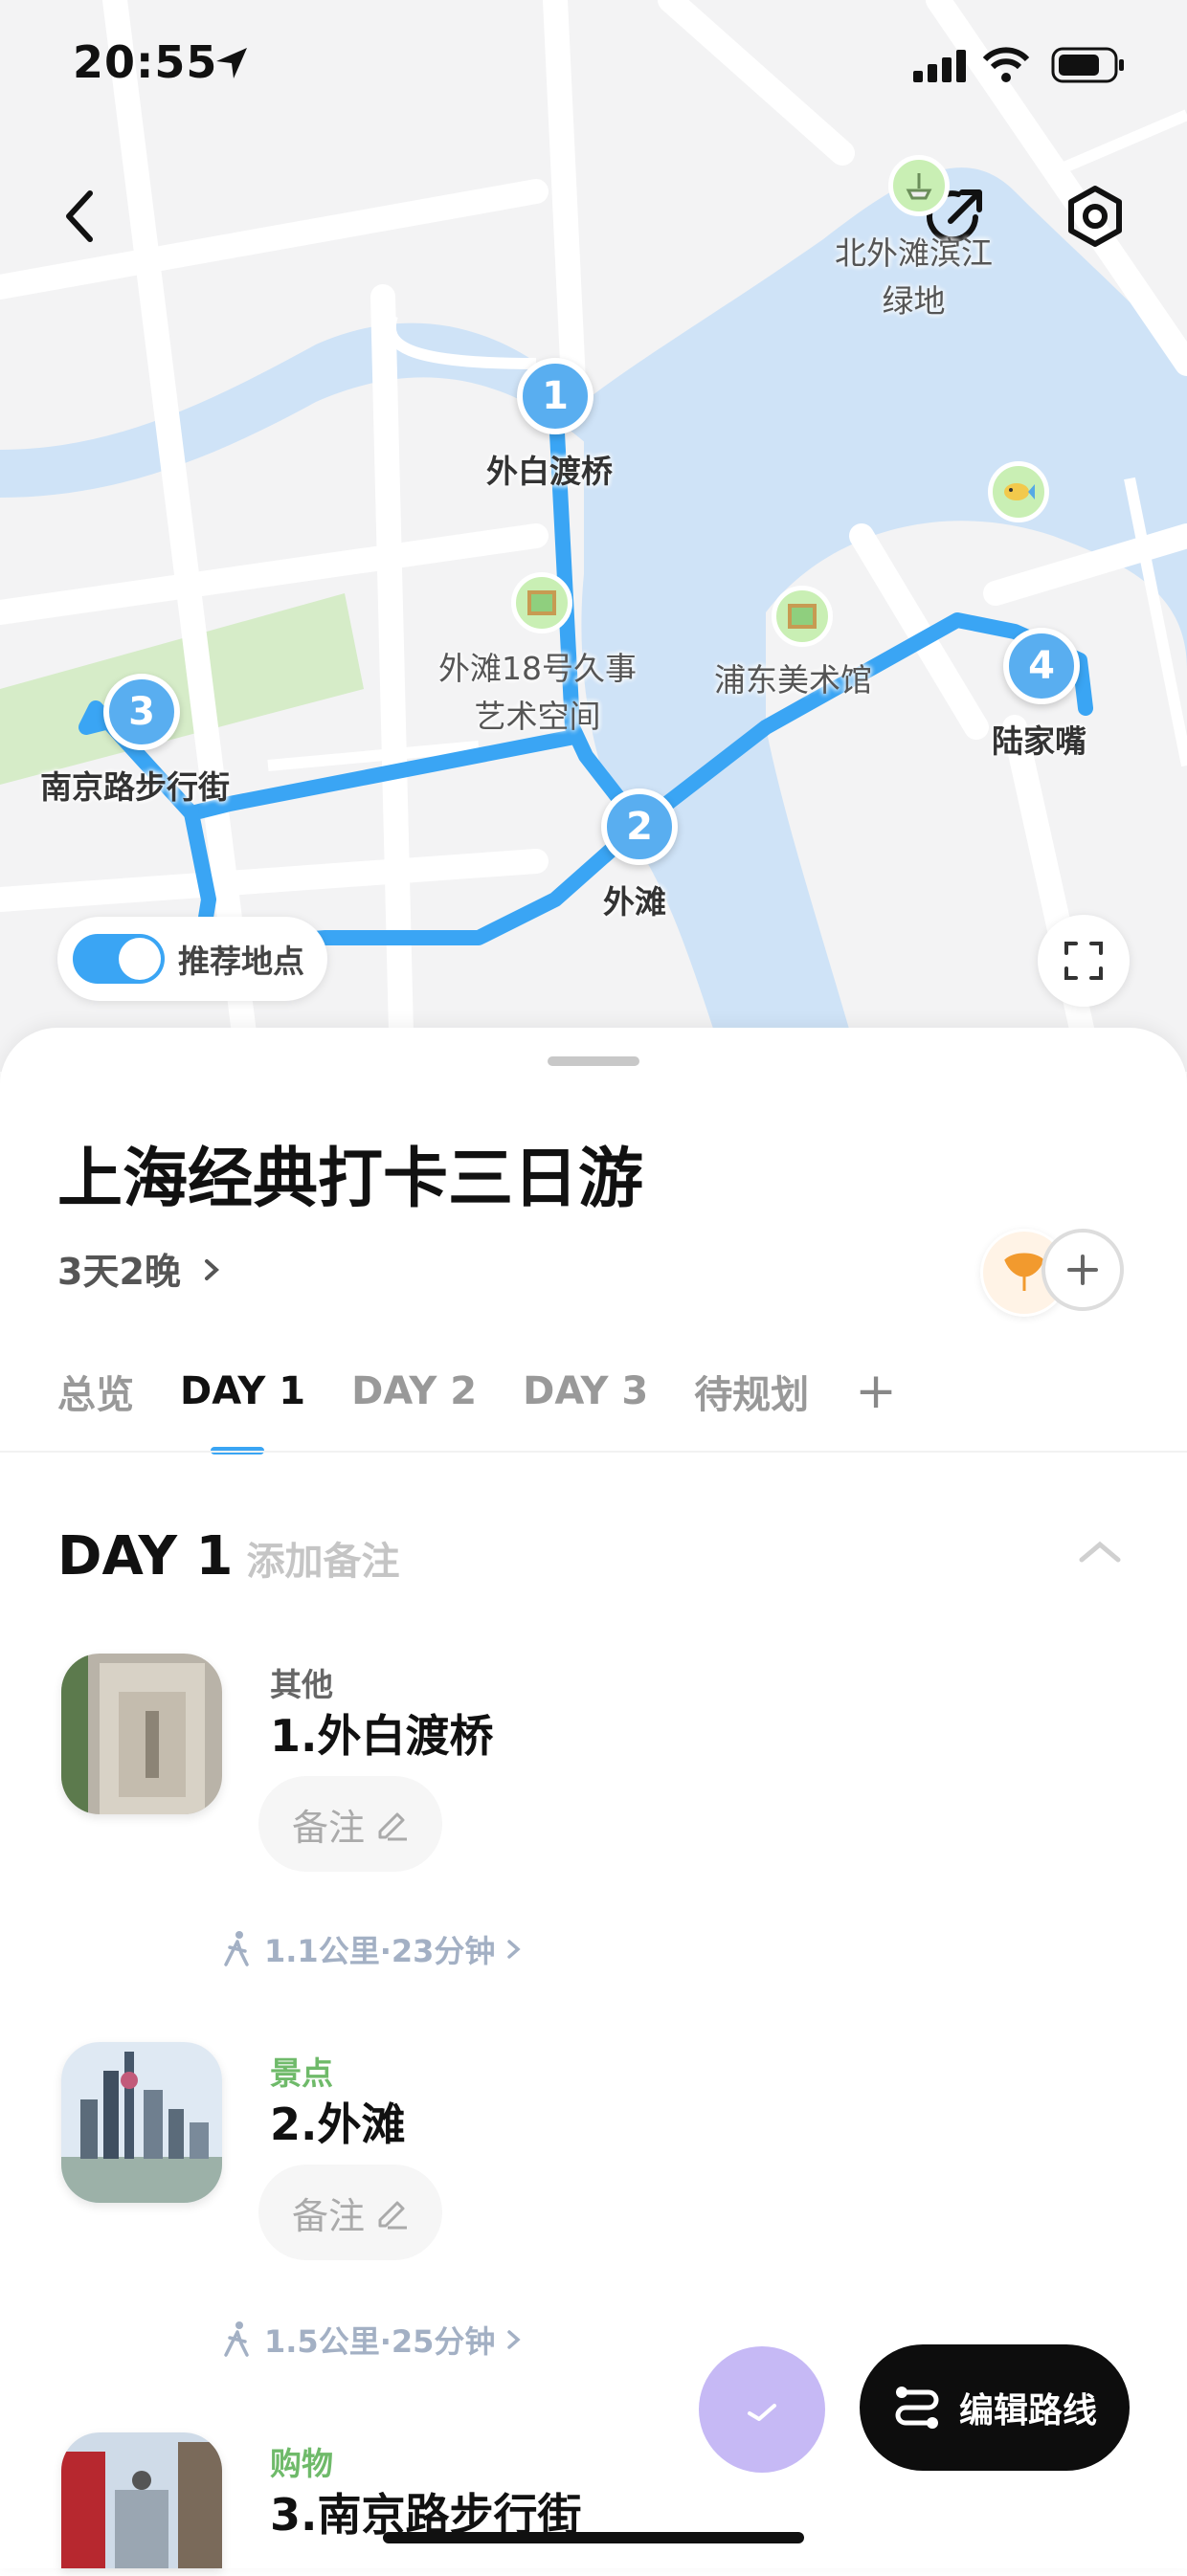 Image resolution: width=1187 pixels, height=2576 pixels. I want to click on day-tabs: 总览 DAY 1 DAY 2 DAY 3 待规划 +, so click(500, 1391).